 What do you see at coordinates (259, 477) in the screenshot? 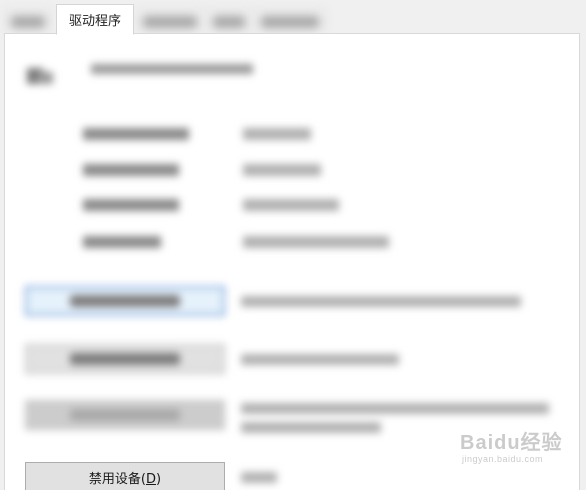
I see `disable-device-description` at bounding box center [259, 477].